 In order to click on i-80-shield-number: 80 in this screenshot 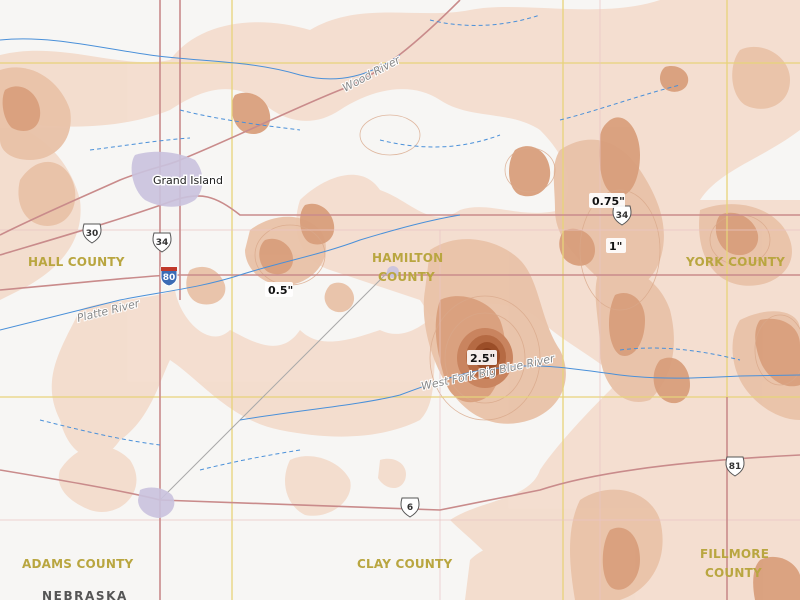, I will do `click(169, 278)`.